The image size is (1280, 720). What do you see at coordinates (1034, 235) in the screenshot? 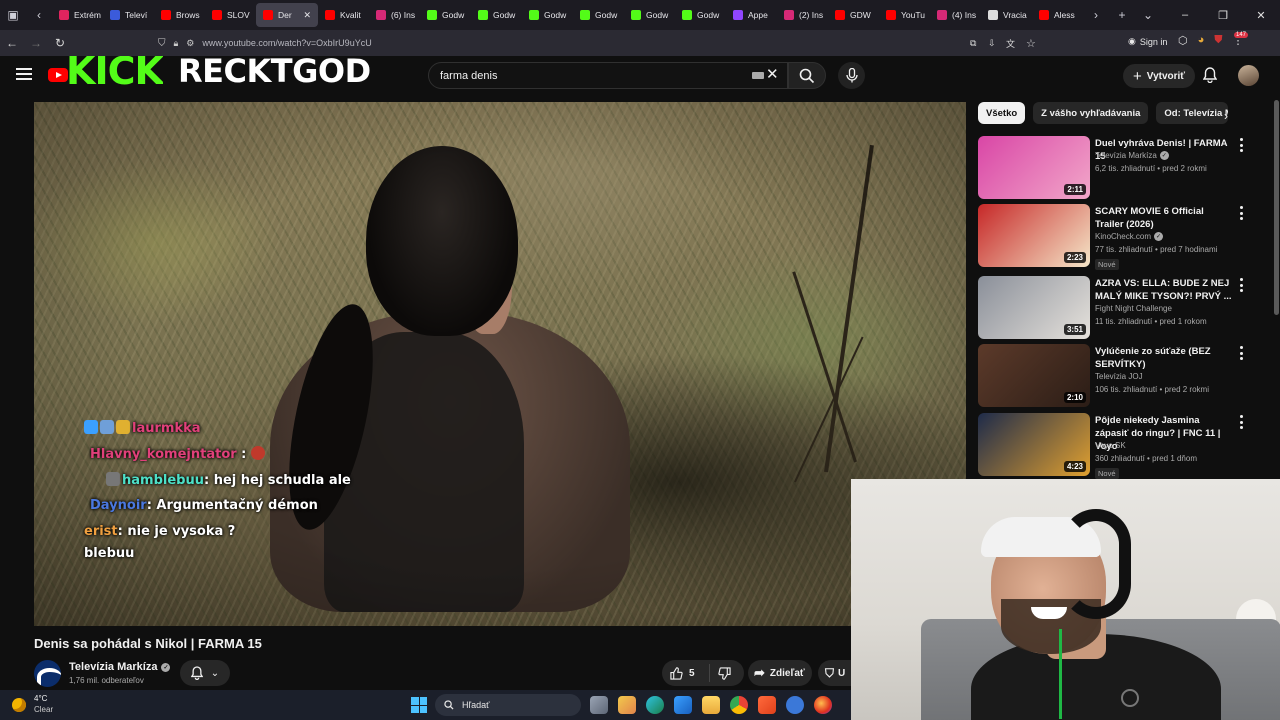
I see `video-thumbnail: 2:23` at bounding box center [1034, 235].